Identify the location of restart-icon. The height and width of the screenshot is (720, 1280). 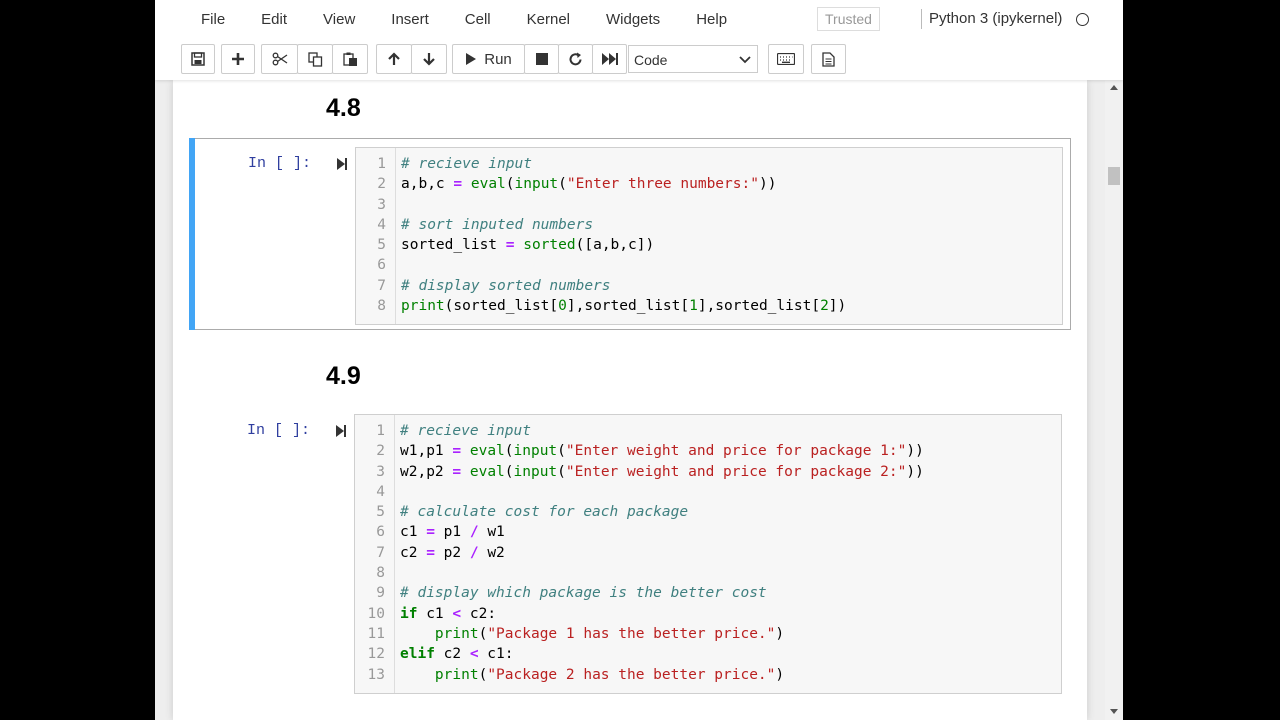
(575, 58).